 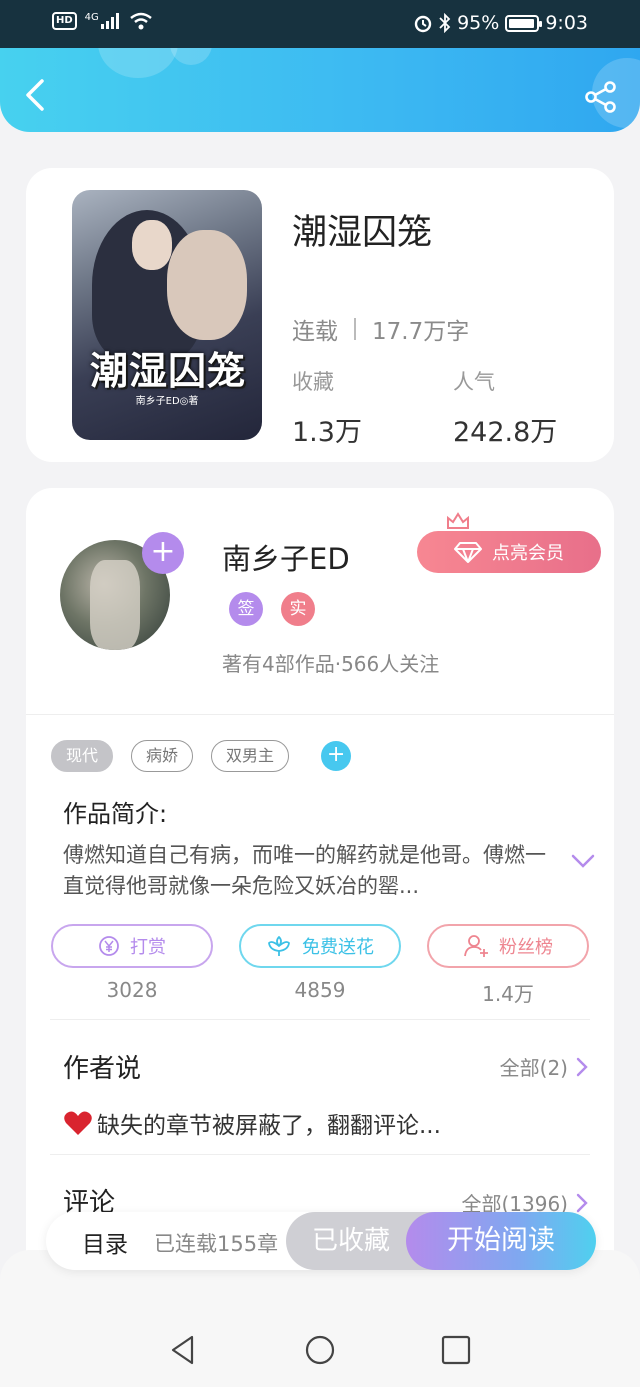 What do you see at coordinates (163, 553) in the screenshot?
I see `follow-button: +` at bounding box center [163, 553].